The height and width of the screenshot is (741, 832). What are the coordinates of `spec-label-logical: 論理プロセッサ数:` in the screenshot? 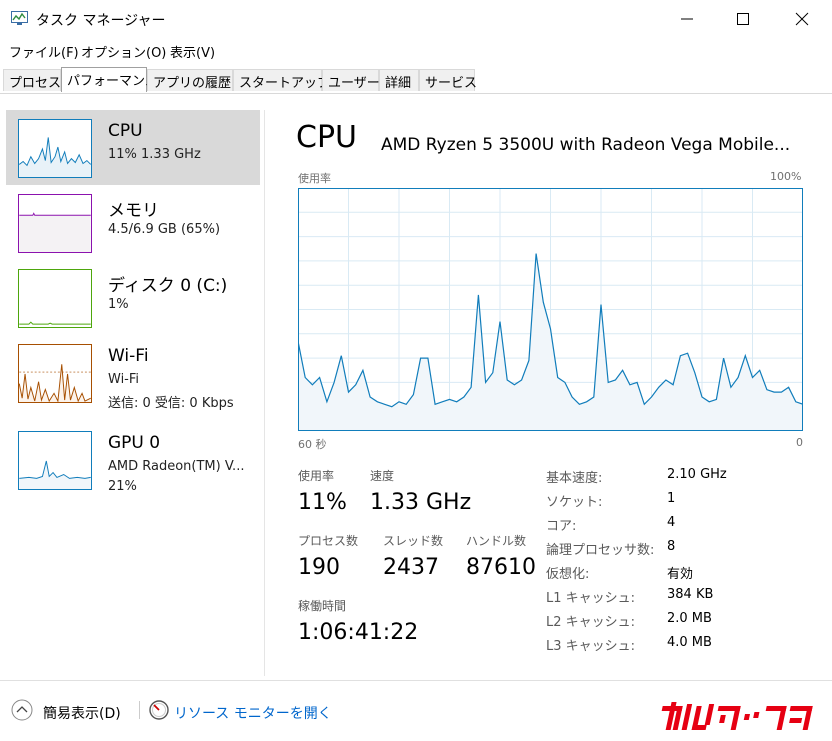 It's located at (600, 550).